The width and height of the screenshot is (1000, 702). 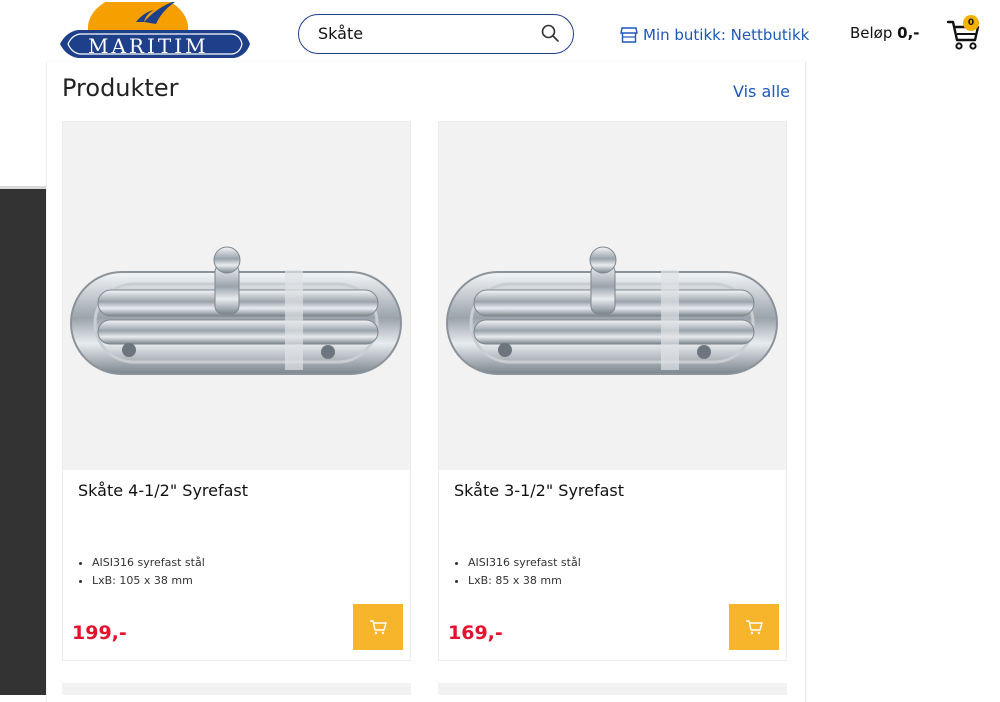 What do you see at coordinates (163, 490) in the screenshot?
I see `product-name: Skåte 4-1/2" Syrefast` at bounding box center [163, 490].